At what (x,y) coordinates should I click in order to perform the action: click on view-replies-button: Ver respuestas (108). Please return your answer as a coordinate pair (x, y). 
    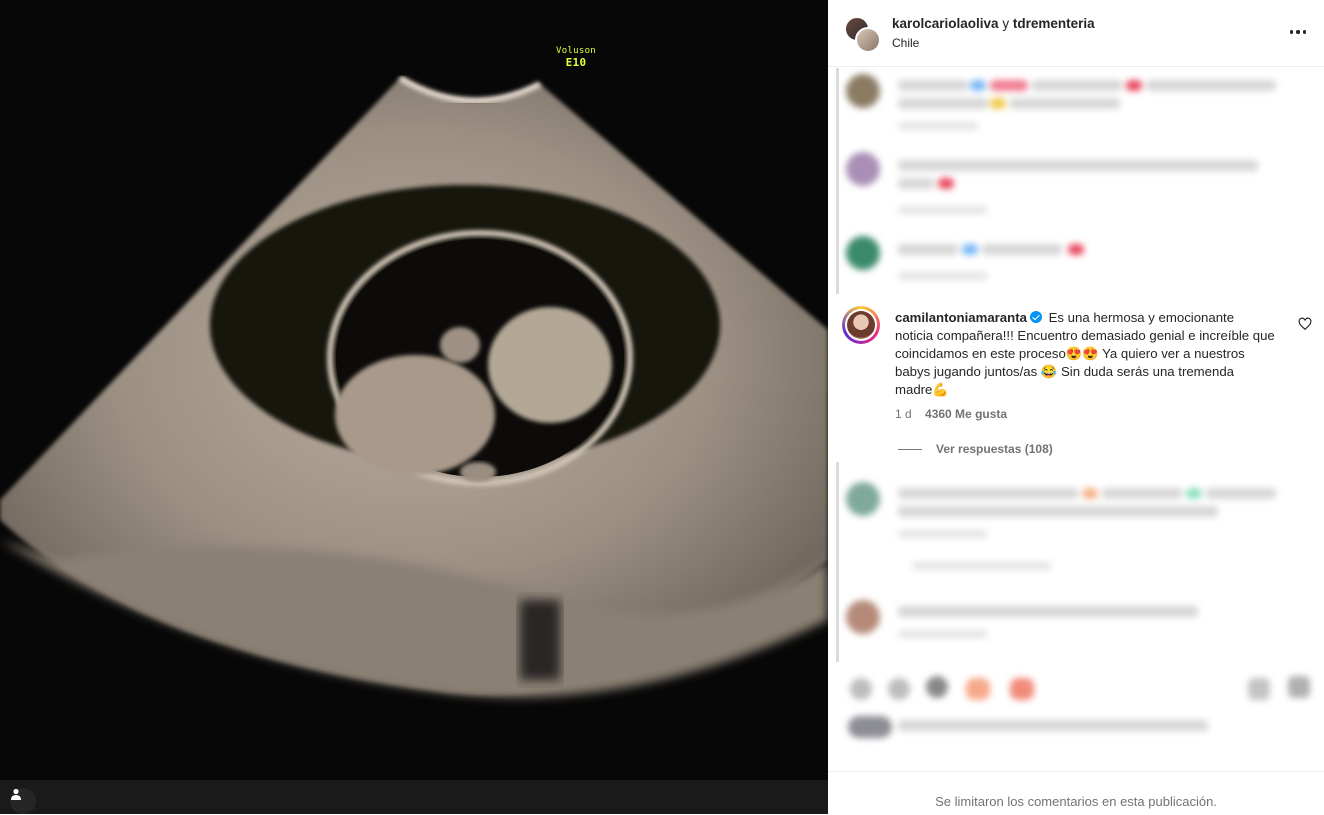
    Looking at the image, I should click on (975, 449).